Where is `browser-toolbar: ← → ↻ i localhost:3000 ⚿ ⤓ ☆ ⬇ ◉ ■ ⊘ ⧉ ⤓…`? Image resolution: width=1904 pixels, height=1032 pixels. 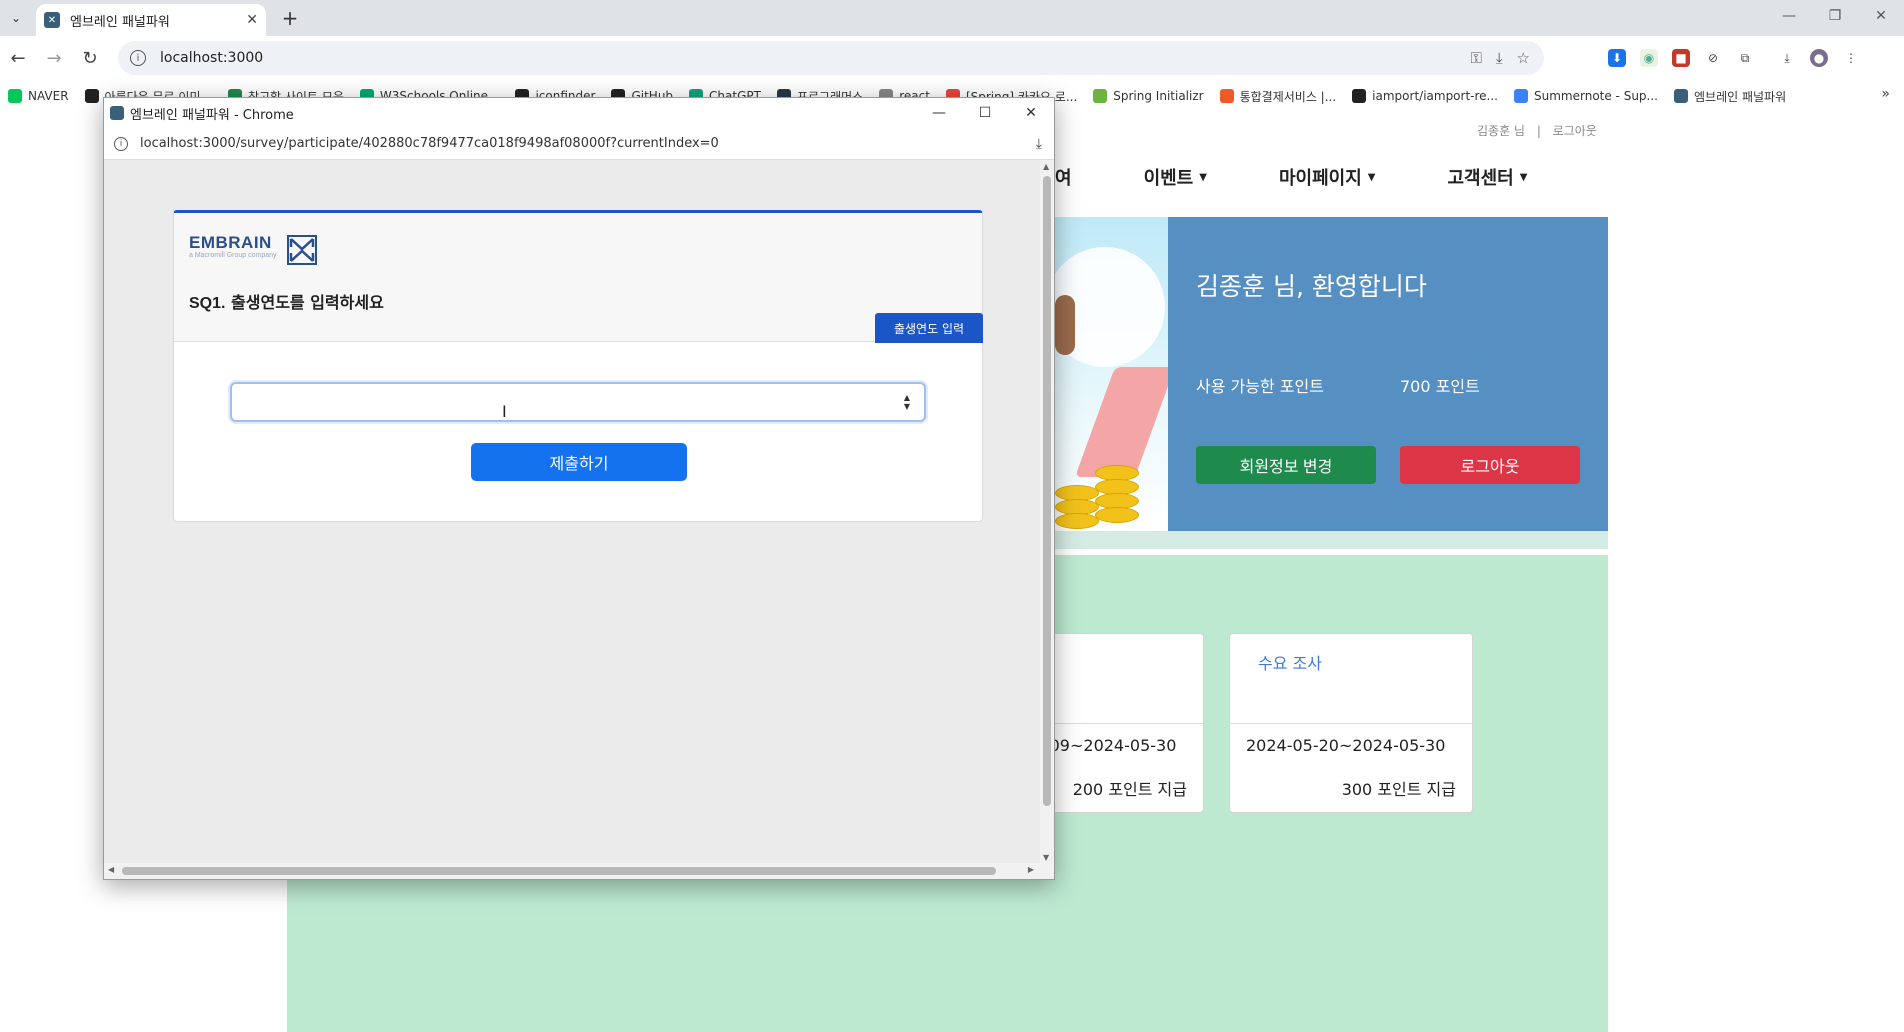 browser-toolbar: ← → ↻ i localhost:3000 ⚿ ⤓ ☆ ⬇ ◉ ■ ⊘ ⧉ ⤓… is located at coordinates (952, 59).